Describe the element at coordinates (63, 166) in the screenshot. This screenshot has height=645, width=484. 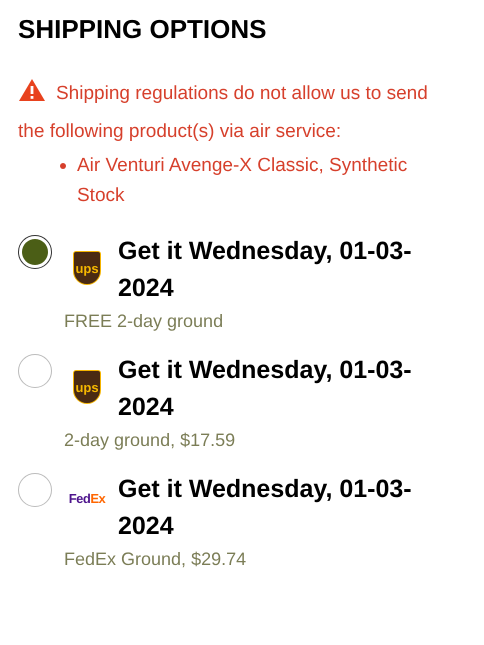
I see `bullet-icon` at that location.